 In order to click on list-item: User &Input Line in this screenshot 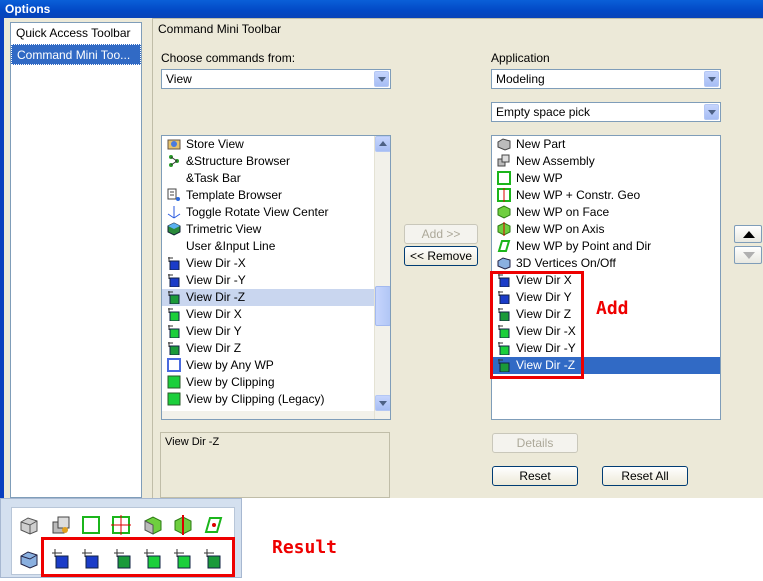, I will do `click(276, 246)`.